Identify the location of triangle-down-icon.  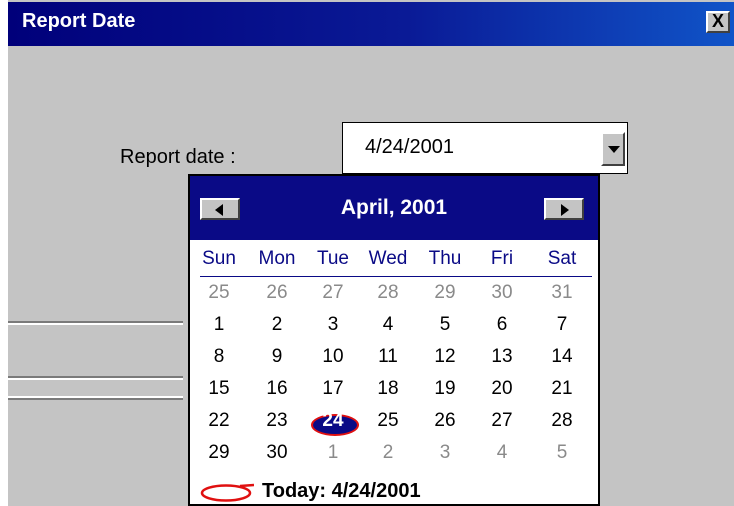
(614, 149).